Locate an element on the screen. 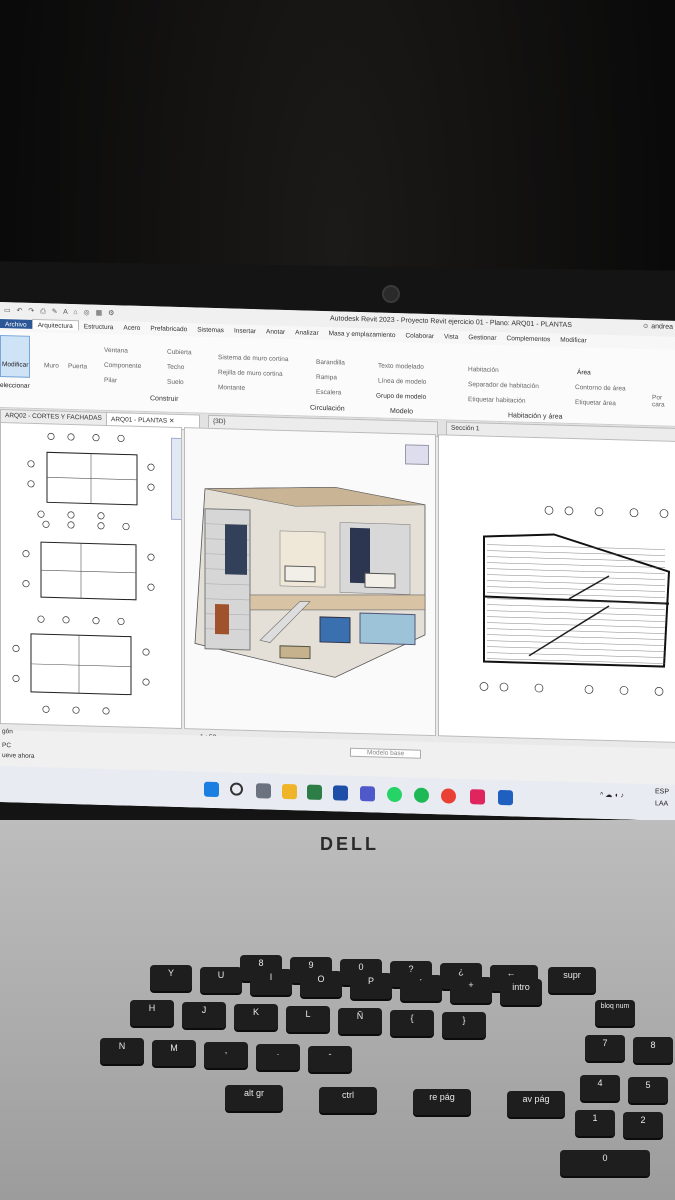  ribbon-tab-archivo: Archivo is located at coordinates (16, 324).